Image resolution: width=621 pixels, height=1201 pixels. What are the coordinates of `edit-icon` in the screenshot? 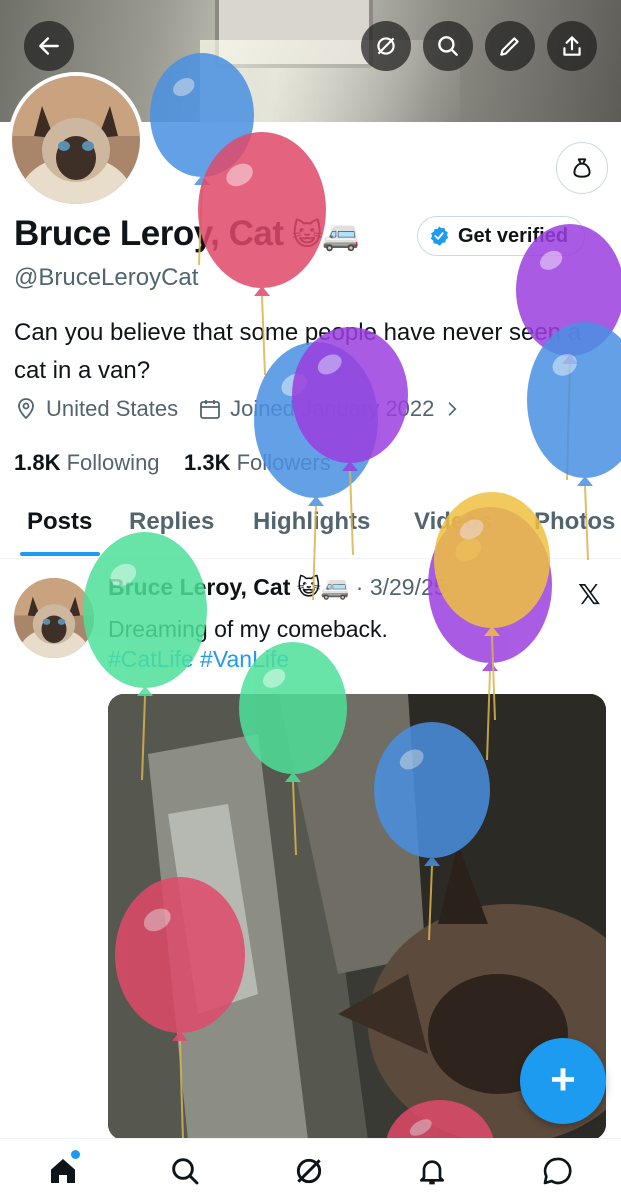 It's located at (509, 46).